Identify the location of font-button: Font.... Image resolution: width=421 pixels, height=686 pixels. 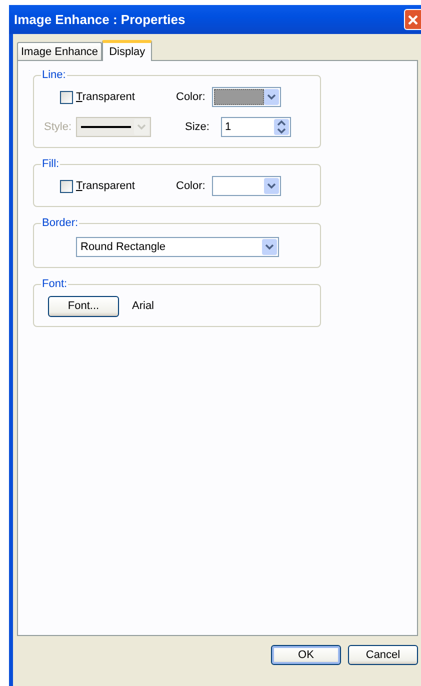
(83, 306).